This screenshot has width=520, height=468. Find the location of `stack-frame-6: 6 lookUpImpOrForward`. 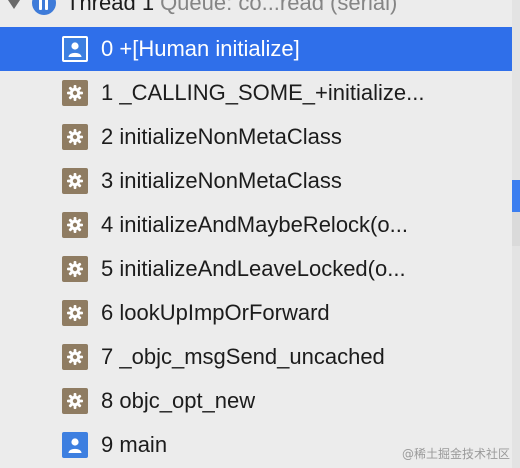

stack-frame-6: 6 lookUpImpOrForward is located at coordinates (256, 313).